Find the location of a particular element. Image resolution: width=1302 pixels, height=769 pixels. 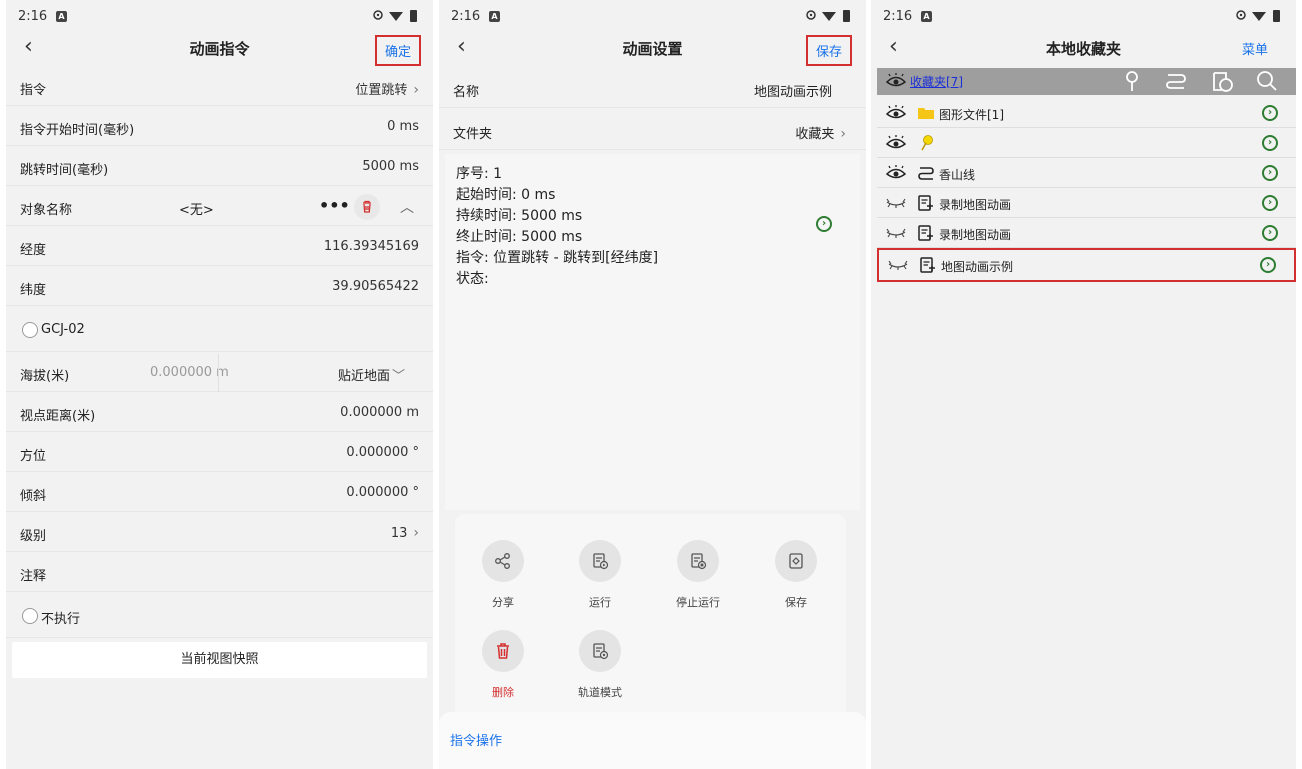

run-icon is located at coordinates (600, 561).